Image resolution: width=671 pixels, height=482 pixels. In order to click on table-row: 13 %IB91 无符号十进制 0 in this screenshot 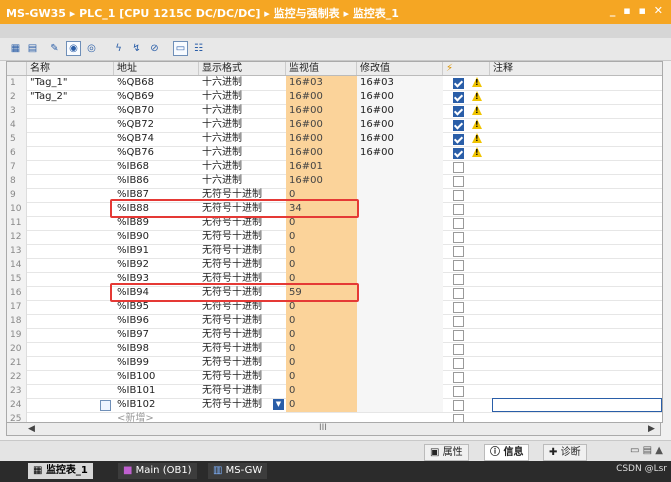, I will do `click(334, 251)`.